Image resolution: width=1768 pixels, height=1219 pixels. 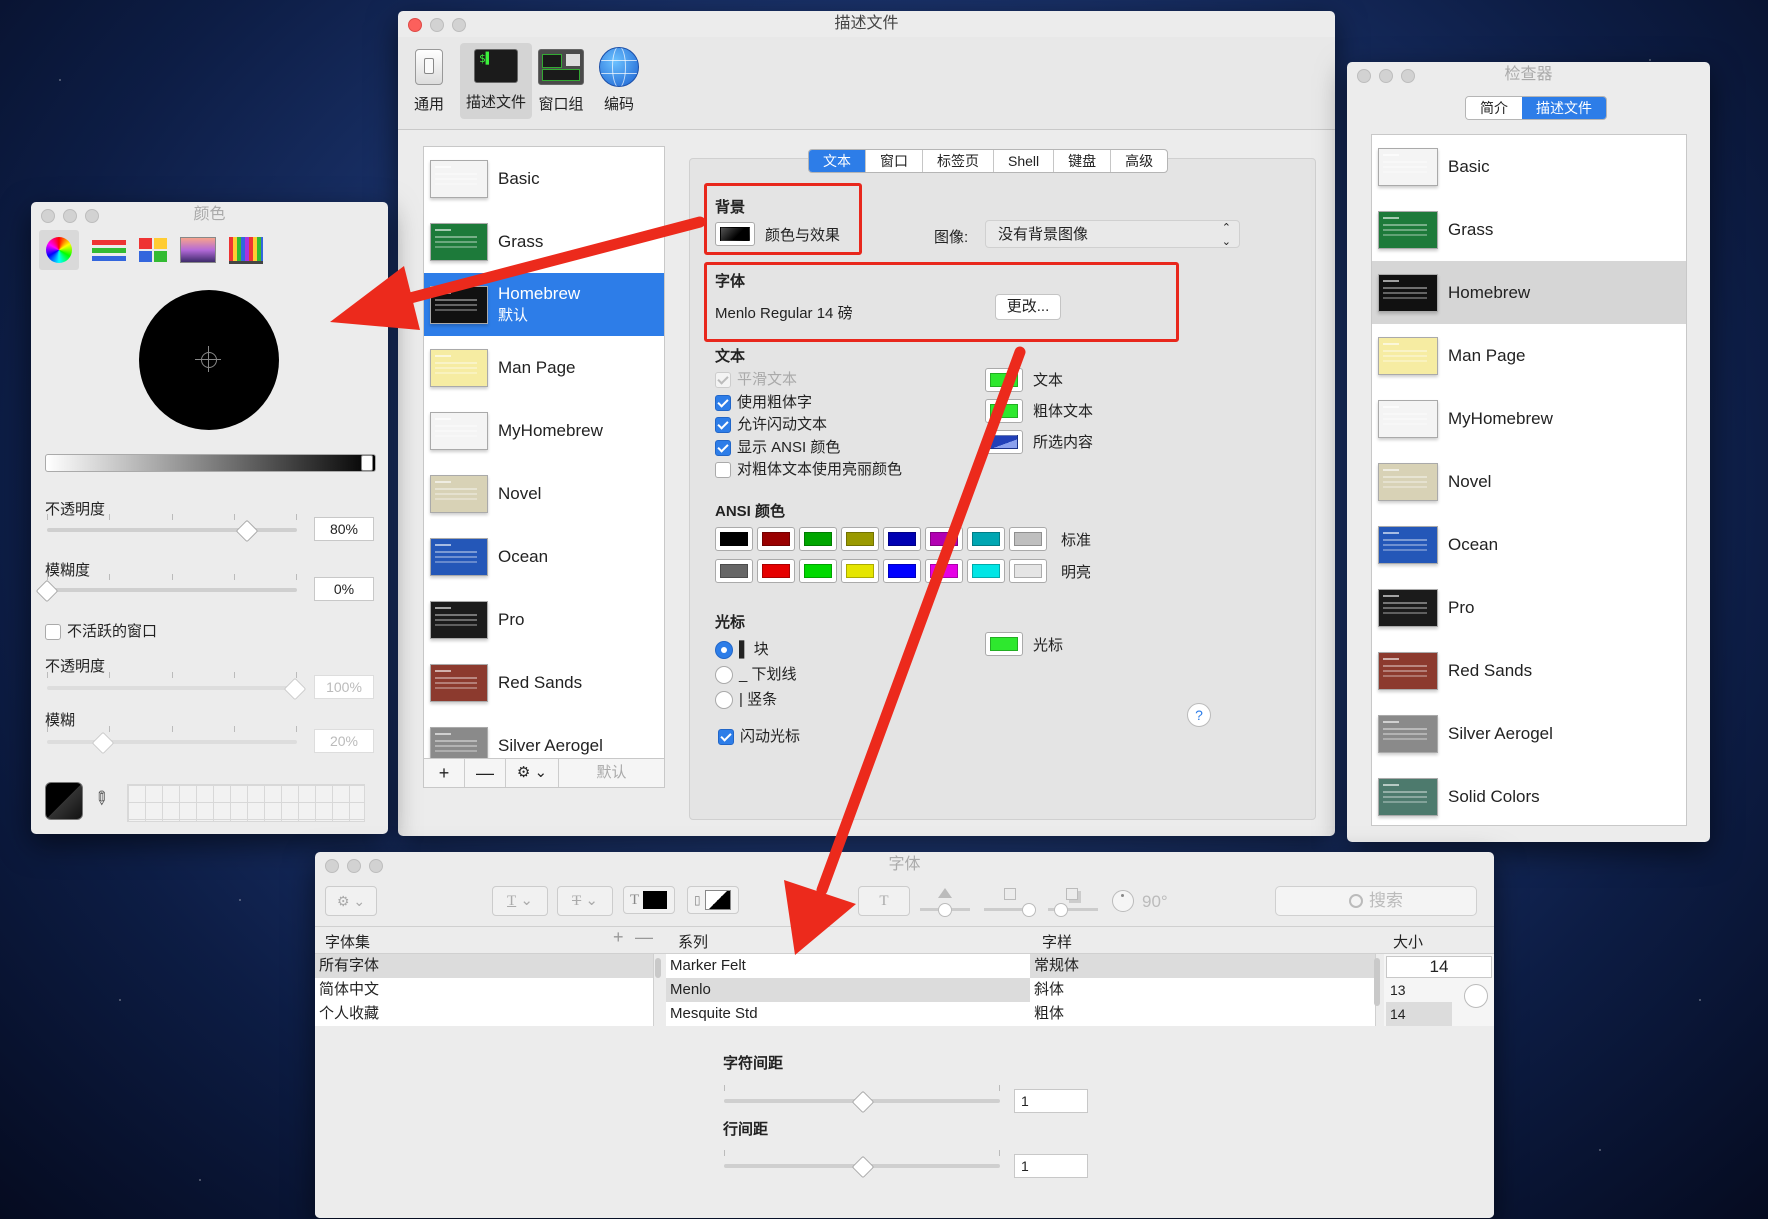 What do you see at coordinates (518, 273) in the screenshot?
I see `arrow-to-colors-panel` at bounding box center [518, 273].